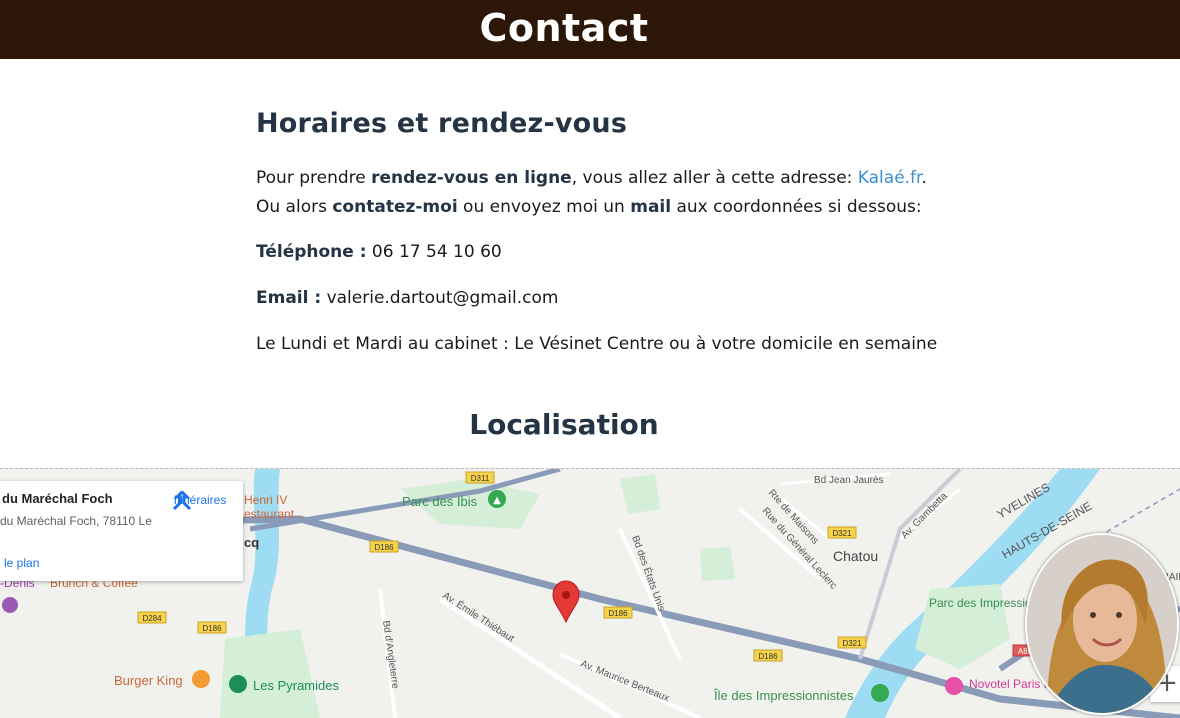  What do you see at coordinates (395, 207) in the screenshot?
I see `contact-bold: contatez-moi` at bounding box center [395, 207].